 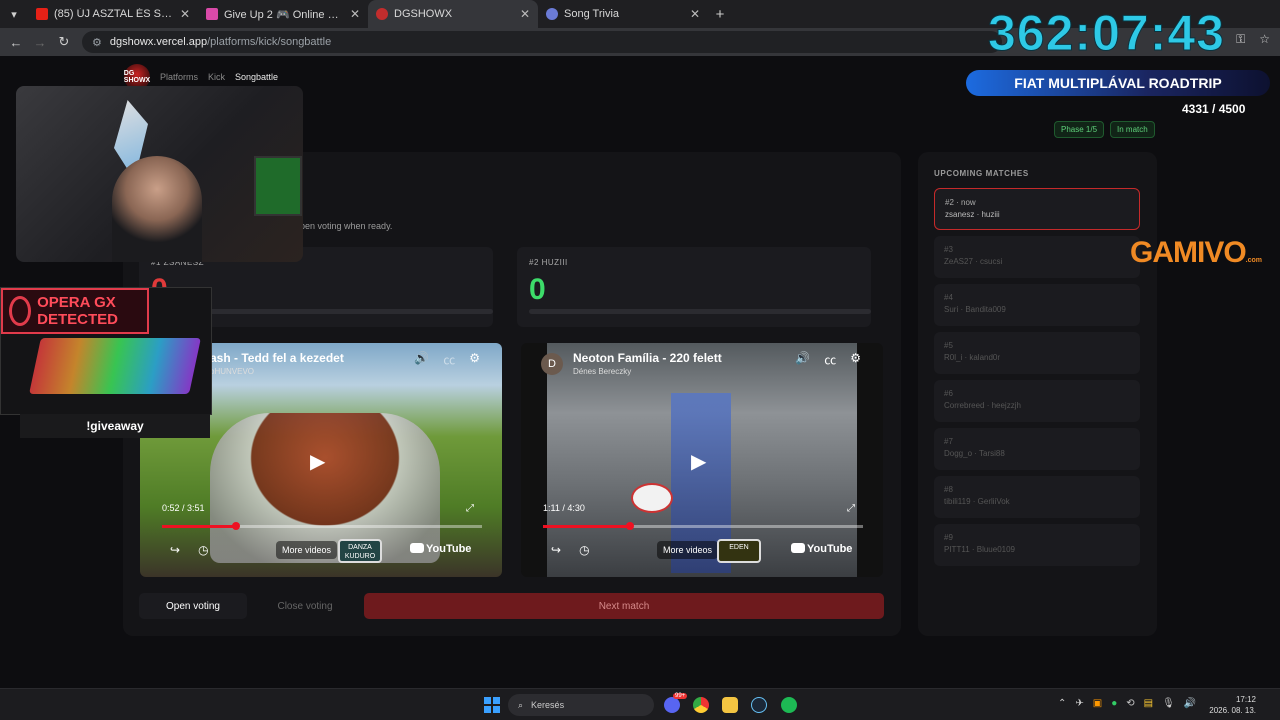 I want to click on match-number: #4, so click(x=948, y=297).